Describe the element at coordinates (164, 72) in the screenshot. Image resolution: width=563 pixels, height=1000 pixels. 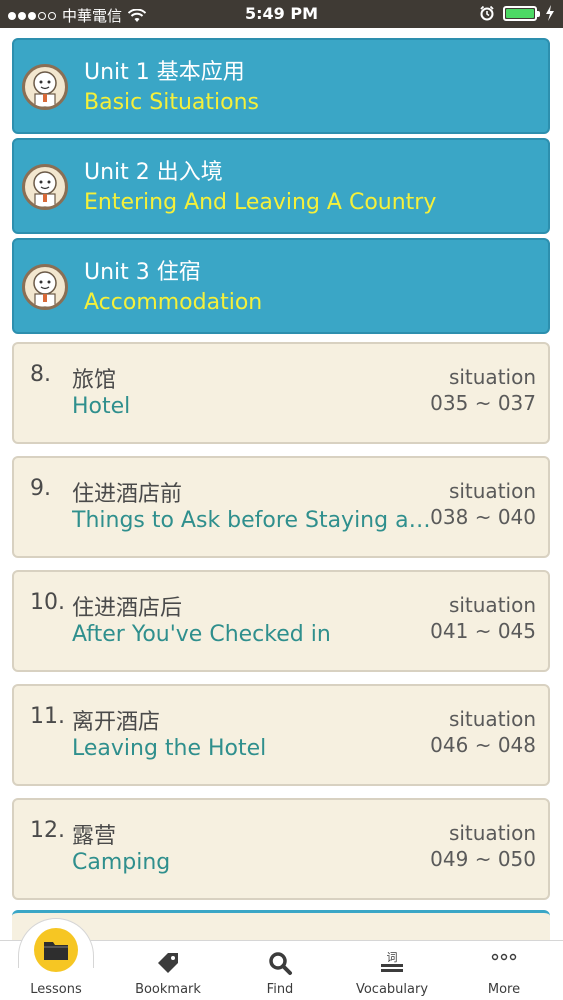
I see `unit-title: Unit 1 基本应用` at that location.